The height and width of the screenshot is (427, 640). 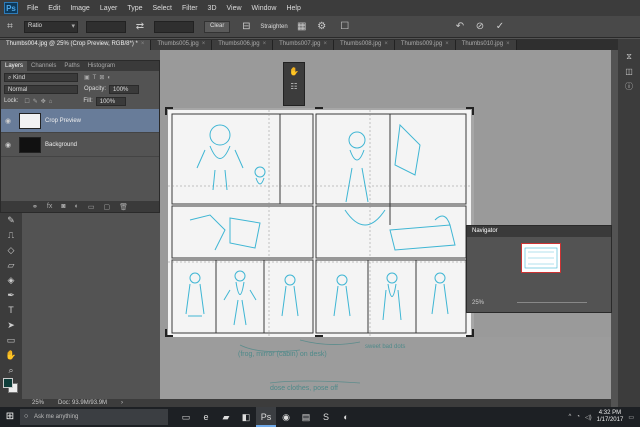 What do you see at coordinates (425, 45) in the screenshot?
I see `document-tab: Thumbs009.jpg ×` at bounding box center [425, 45].